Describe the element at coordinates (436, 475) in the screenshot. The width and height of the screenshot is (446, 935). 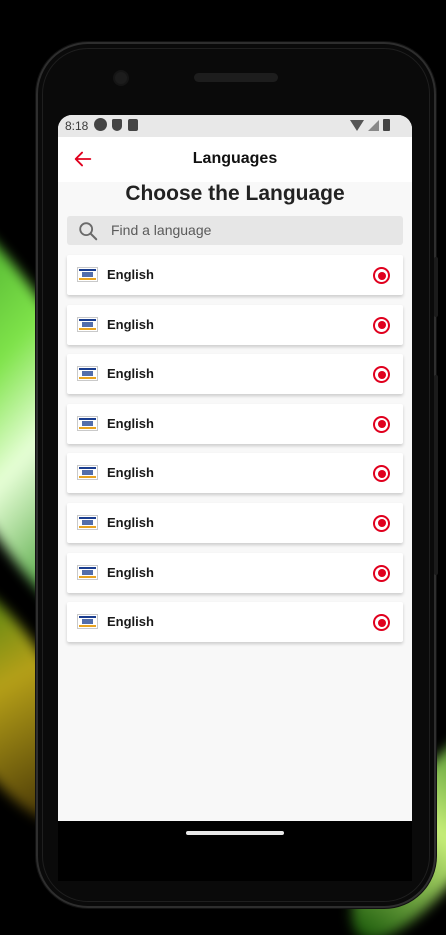
I see `power-button` at that location.